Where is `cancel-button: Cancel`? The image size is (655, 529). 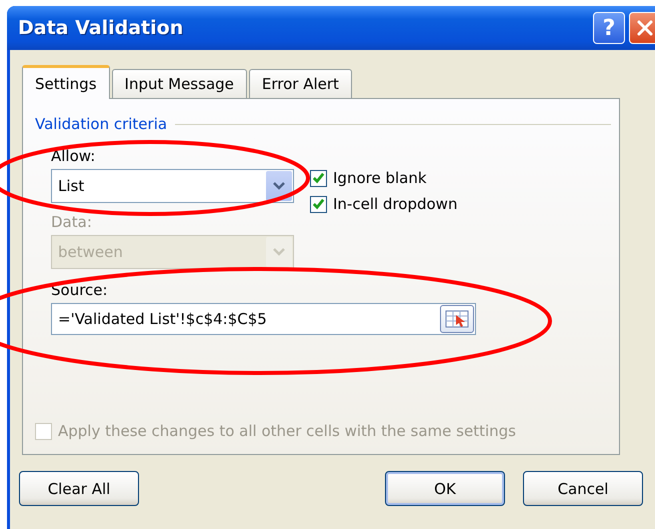 cancel-button: Cancel is located at coordinates (583, 488).